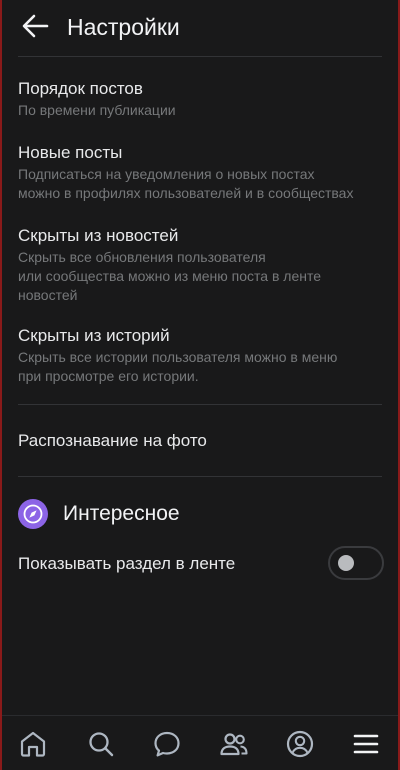 The image size is (400, 770). I want to click on tab-messages, so click(167, 744).